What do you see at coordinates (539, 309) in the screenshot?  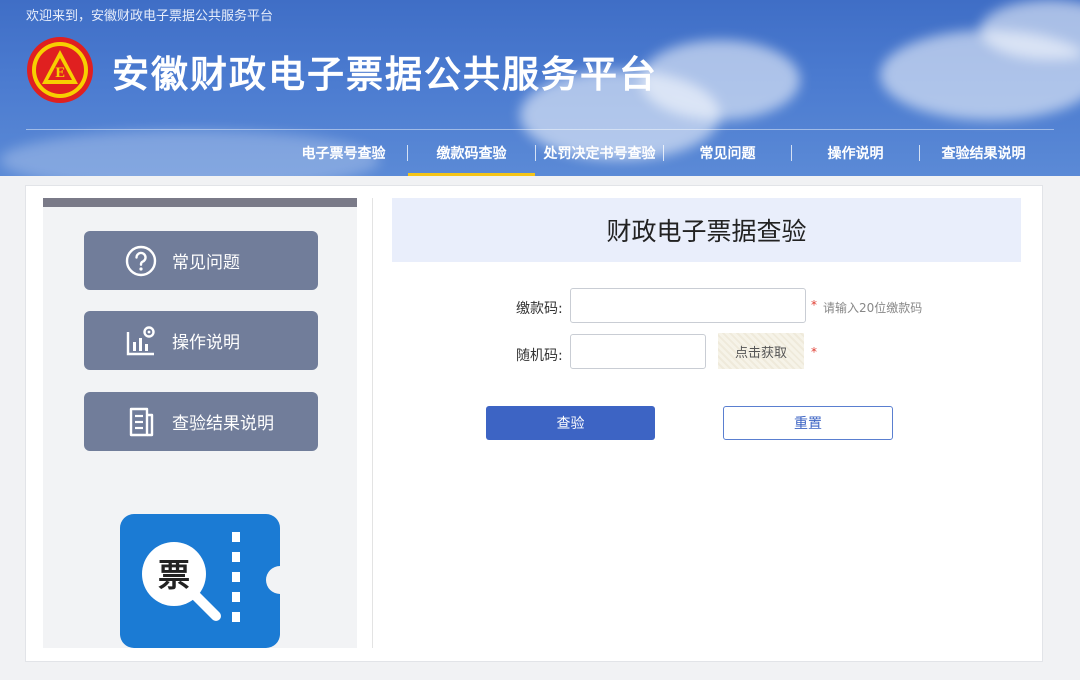 I see `payment-code-label: 缴款码:` at bounding box center [539, 309].